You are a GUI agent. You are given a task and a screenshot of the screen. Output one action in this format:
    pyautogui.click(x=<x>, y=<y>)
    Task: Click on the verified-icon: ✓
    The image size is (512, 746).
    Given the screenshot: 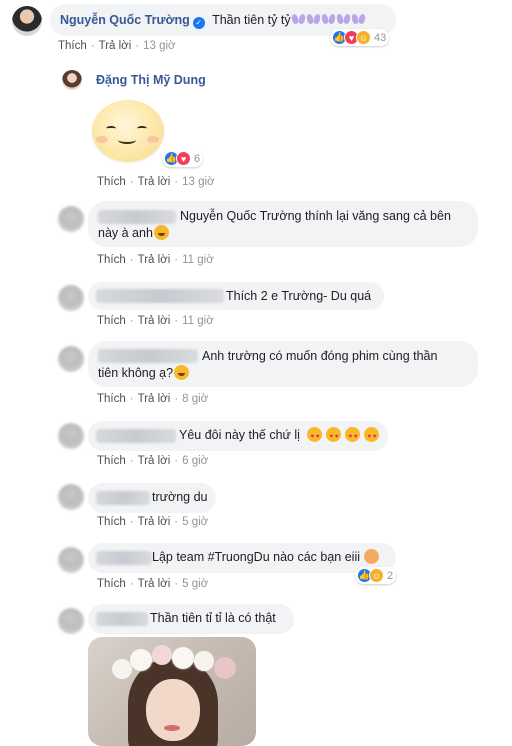 What is the action you would take?
    pyautogui.click(x=198, y=23)
    